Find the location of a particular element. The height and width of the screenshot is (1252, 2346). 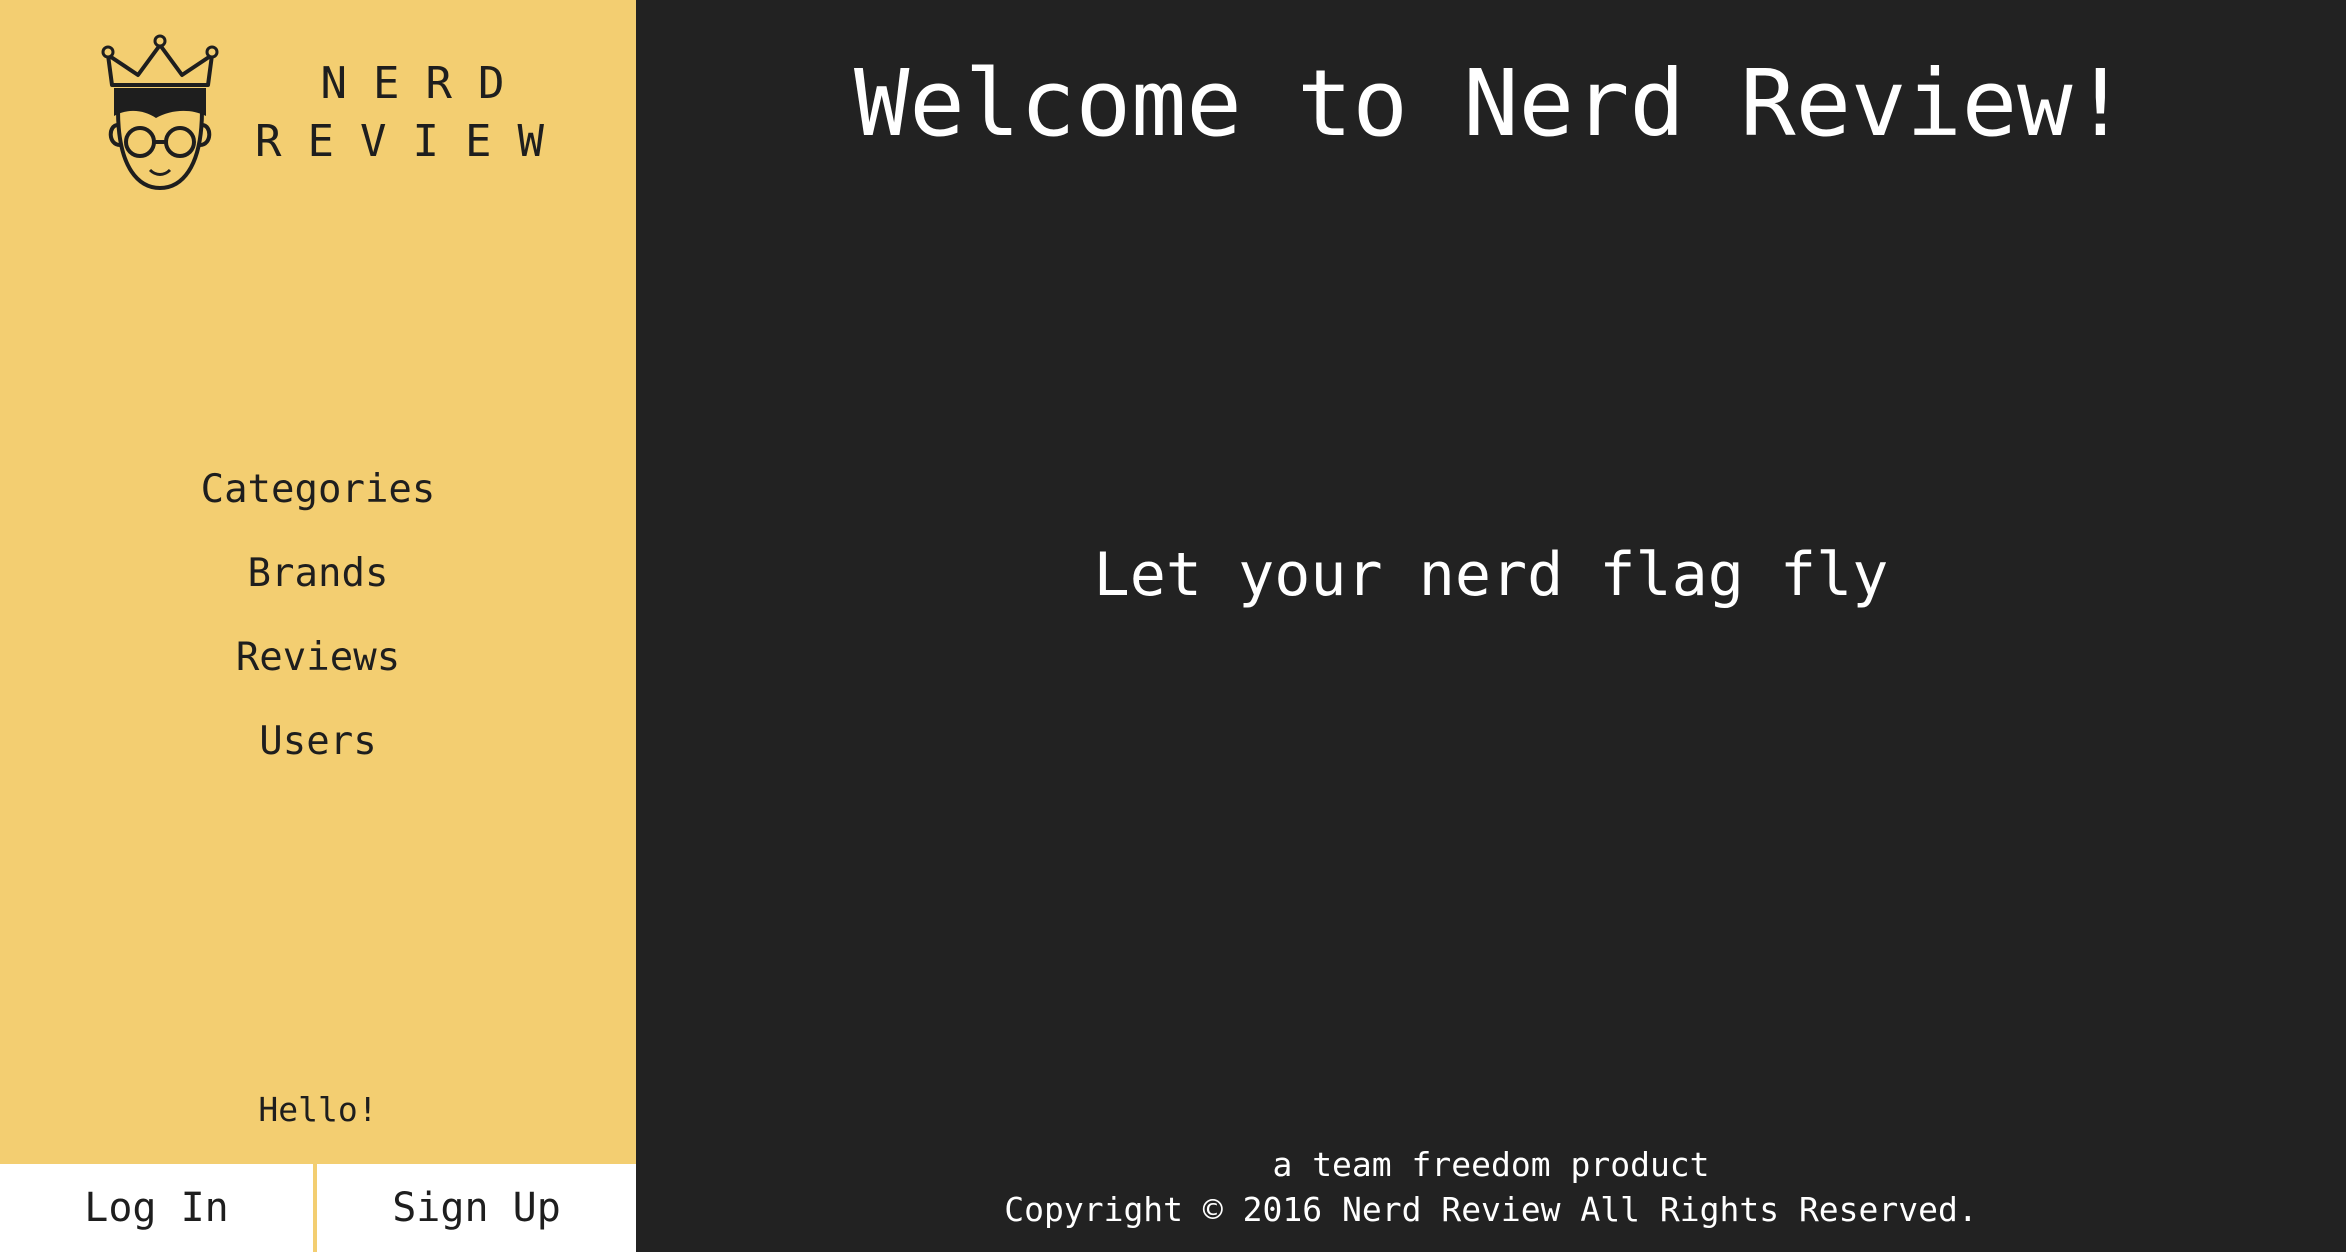

nav-item-users: Users is located at coordinates (318, 742).